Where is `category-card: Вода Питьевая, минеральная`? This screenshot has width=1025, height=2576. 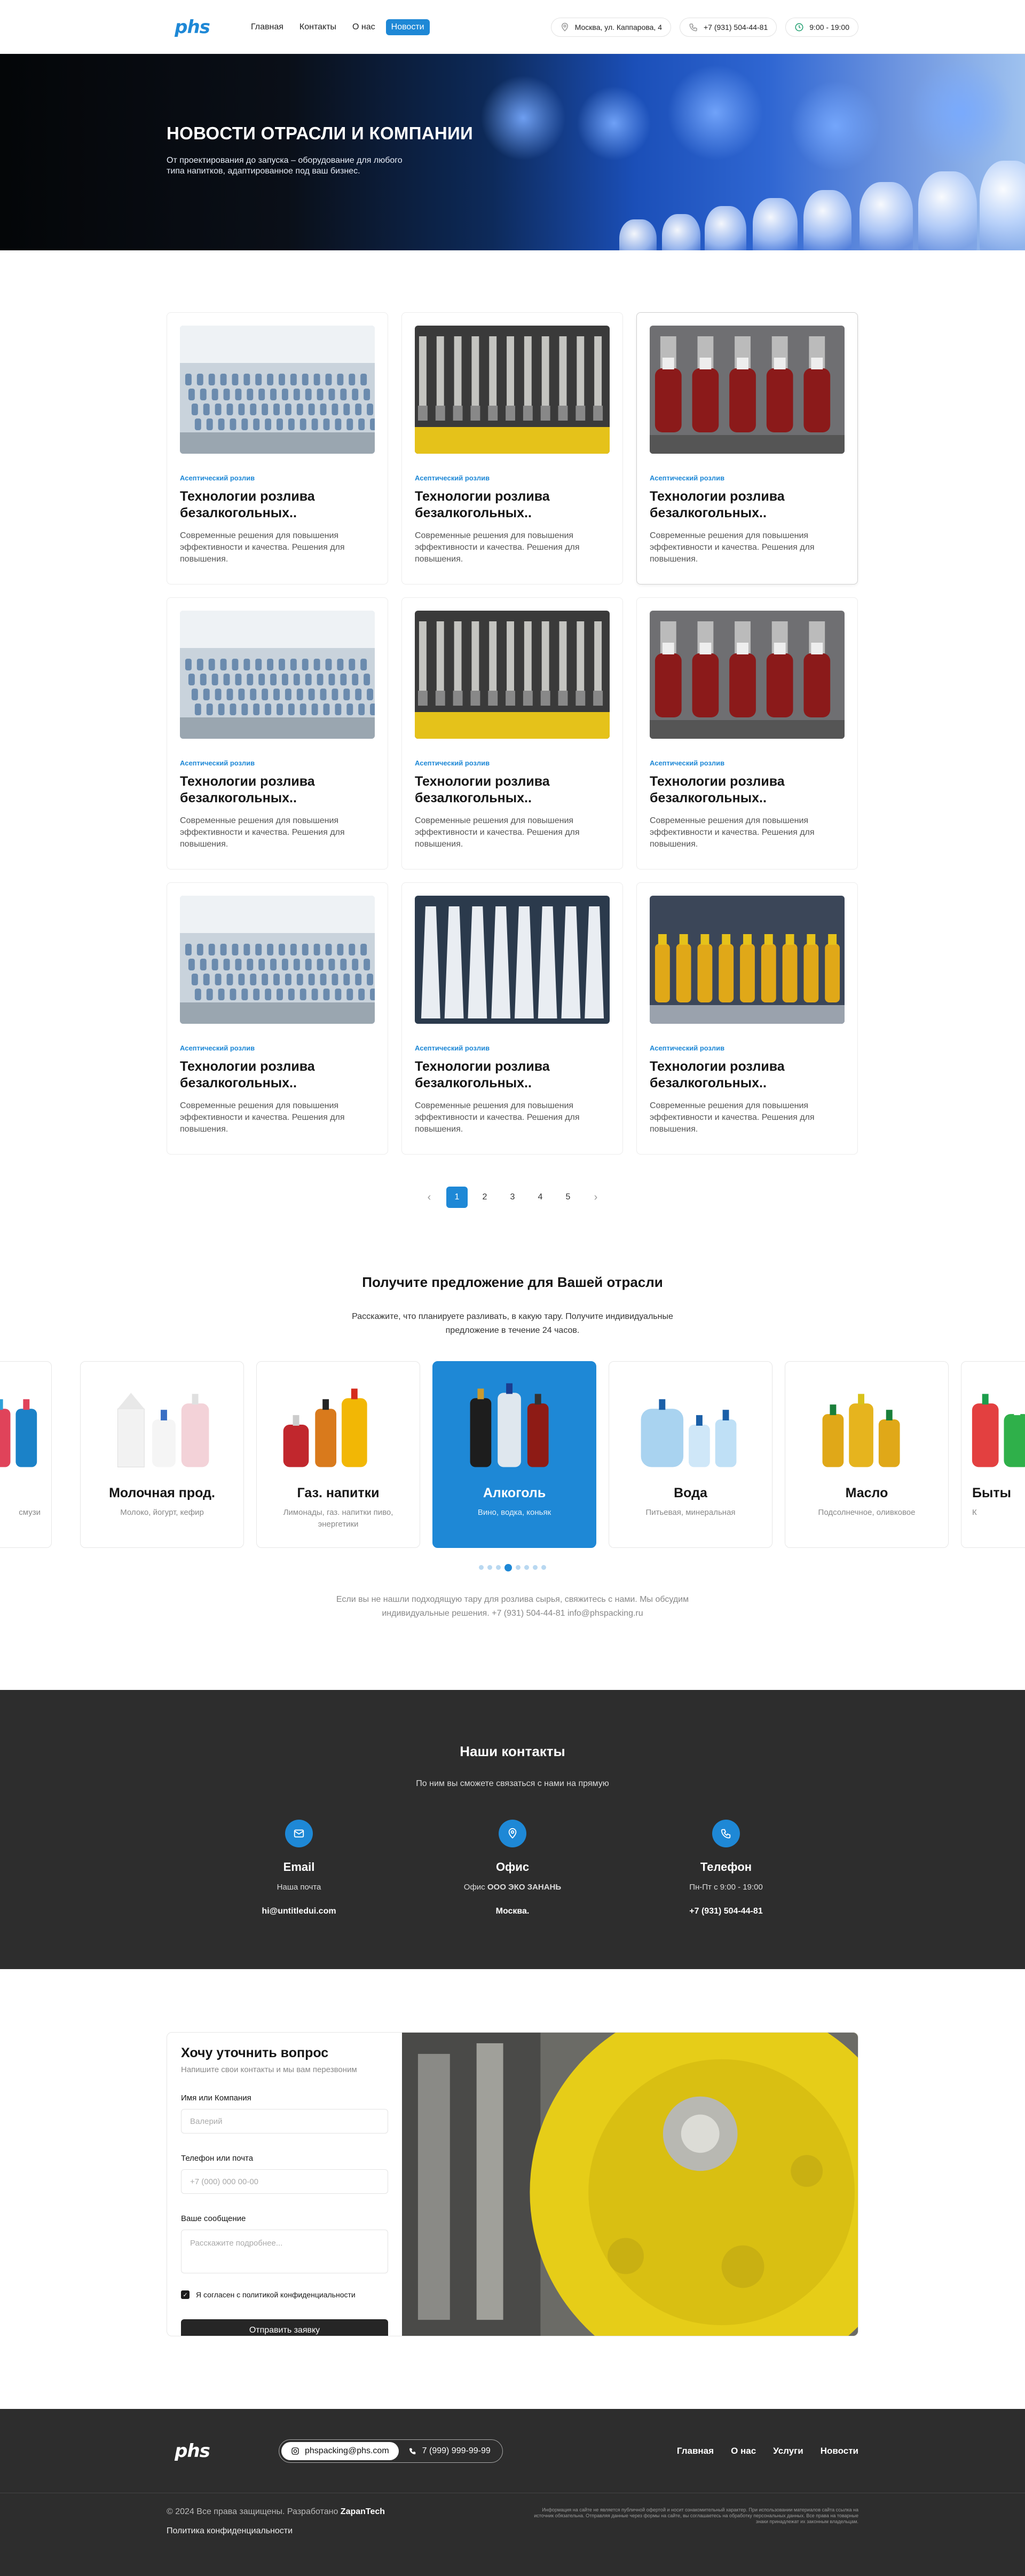 category-card: Вода Питьевая, минеральная is located at coordinates (690, 1454).